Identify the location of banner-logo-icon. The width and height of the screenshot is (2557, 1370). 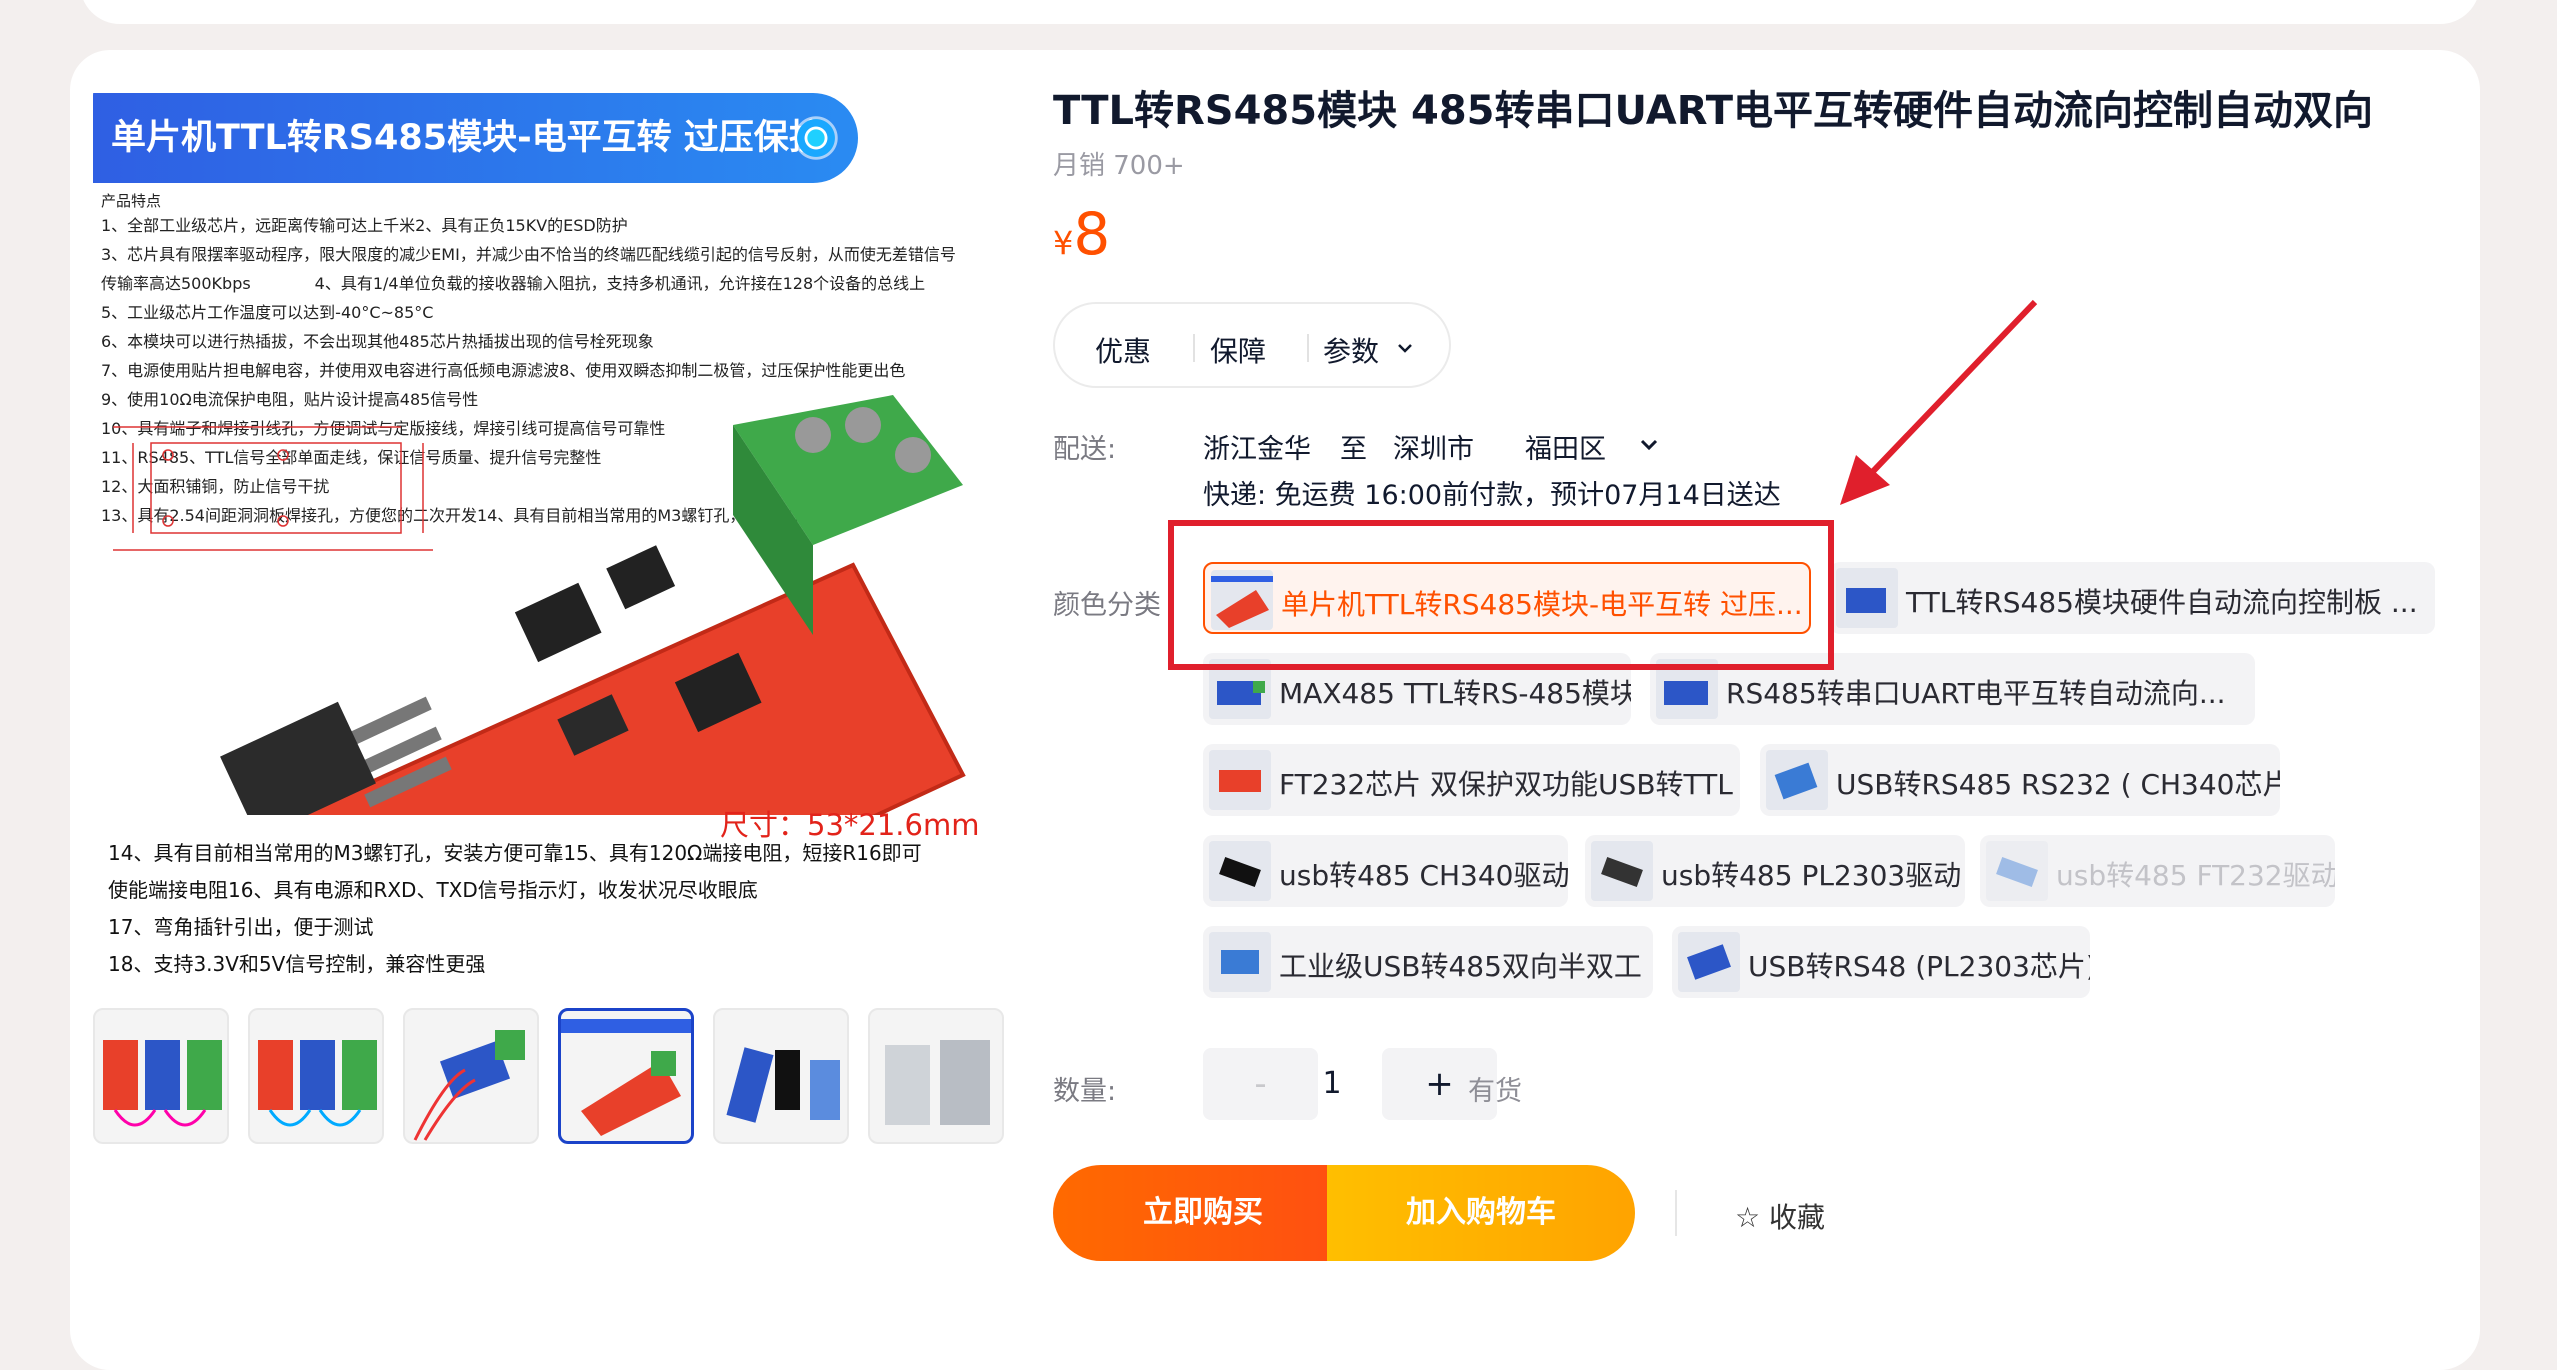
(816, 138).